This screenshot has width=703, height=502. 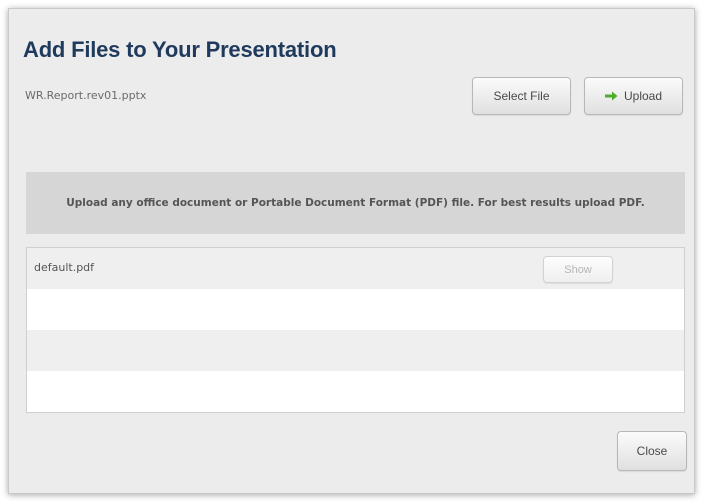 I want to click on selected-file-name: WR.Report.rev01.pptx, so click(x=86, y=95).